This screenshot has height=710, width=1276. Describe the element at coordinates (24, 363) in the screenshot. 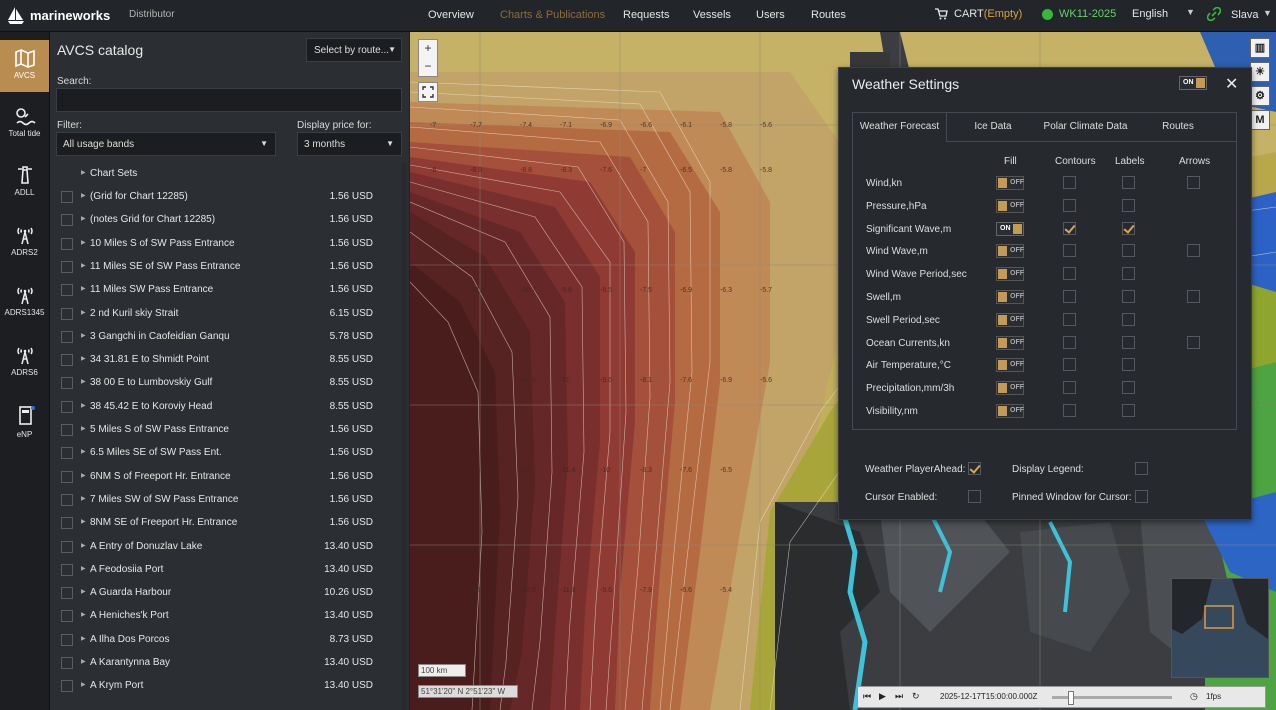

I see `leftnav-adrs6: ADRS6` at that location.